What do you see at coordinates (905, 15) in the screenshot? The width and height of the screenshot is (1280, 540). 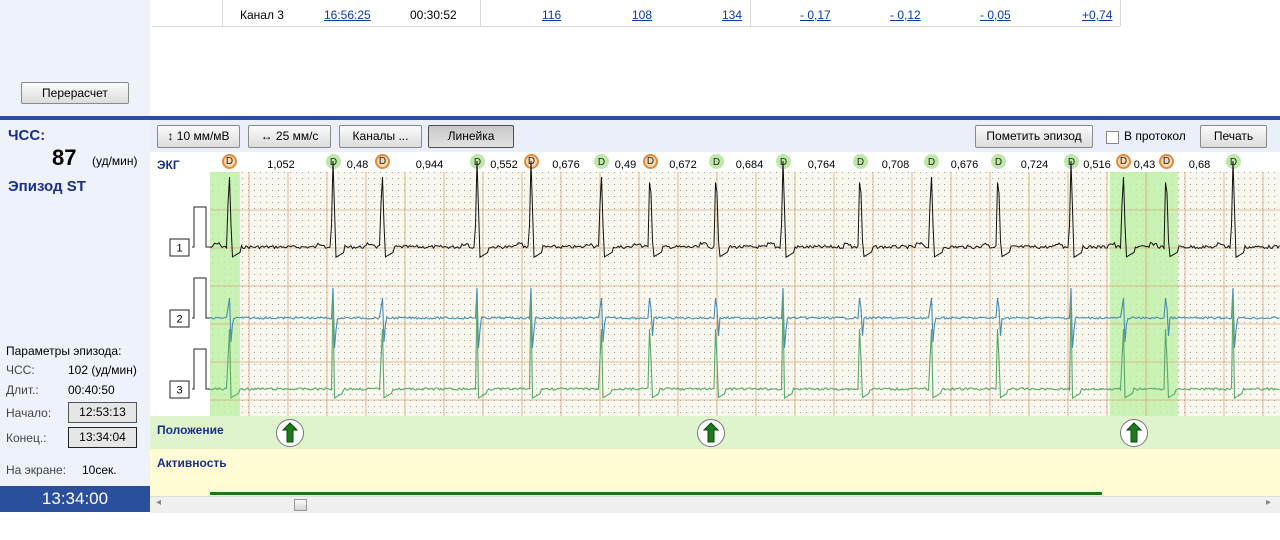 I see `cell-st-link: - 0,12` at bounding box center [905, 15].